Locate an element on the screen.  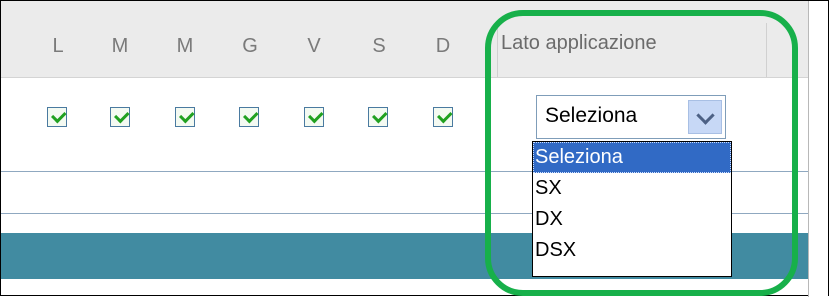
lato-applicazione-select: Seleziona is located at coordinates (631, 117).